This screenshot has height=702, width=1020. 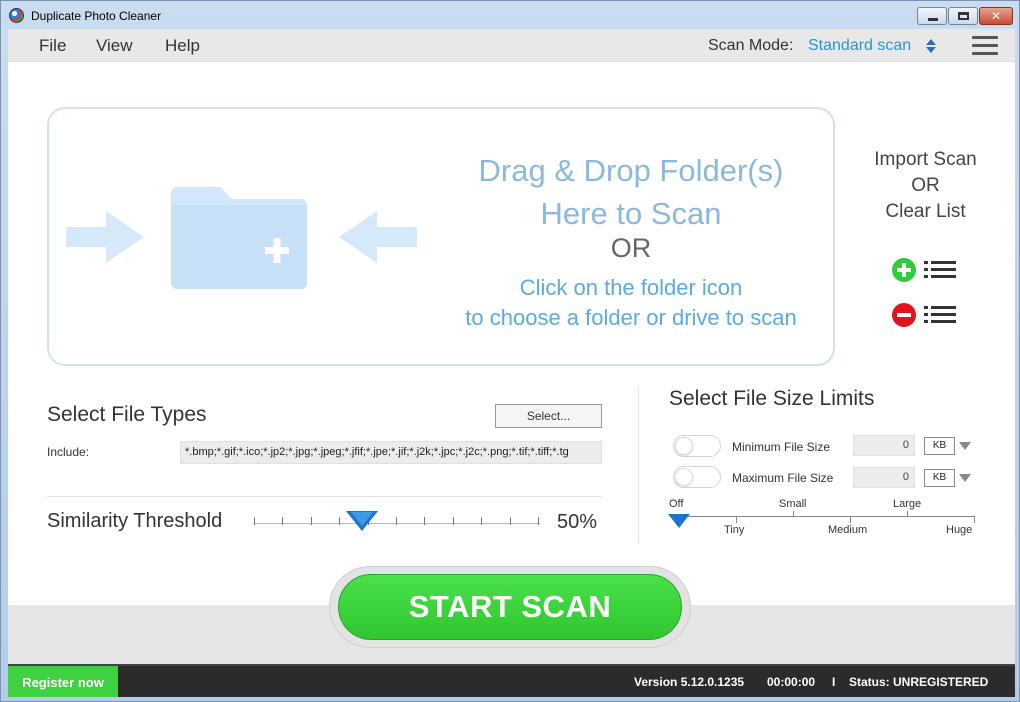 I want to click on max-size-unit: KB, so click(x=939, y=478).